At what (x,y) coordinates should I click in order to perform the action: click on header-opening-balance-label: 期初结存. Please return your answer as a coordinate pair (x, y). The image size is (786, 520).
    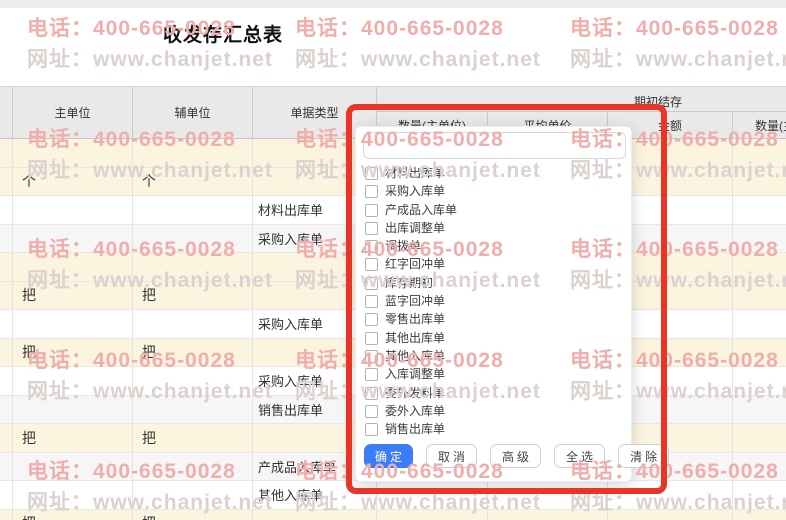
    Looking at the image, I should click on (658, 102).